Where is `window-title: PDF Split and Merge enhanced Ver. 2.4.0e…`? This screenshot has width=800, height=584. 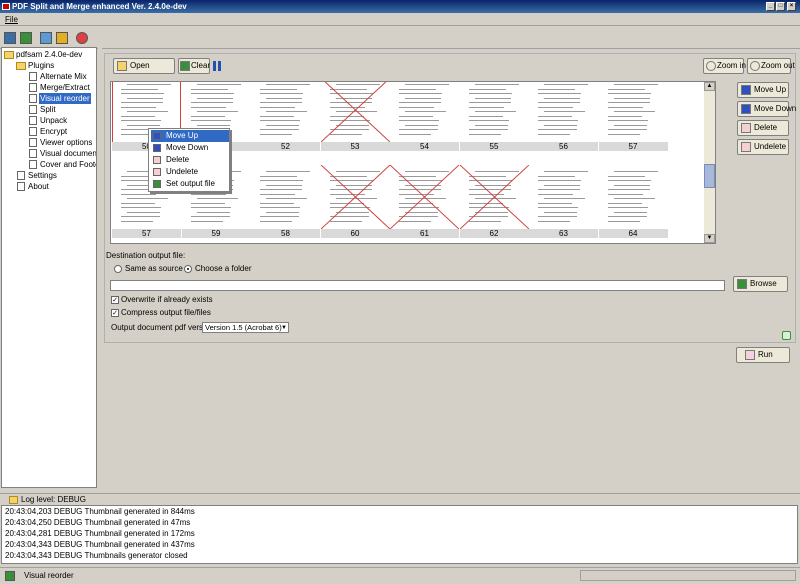 window-title: PDF Split and Merge enhanced Ver. 2.4.0e… is located at coordinates (99, 6).